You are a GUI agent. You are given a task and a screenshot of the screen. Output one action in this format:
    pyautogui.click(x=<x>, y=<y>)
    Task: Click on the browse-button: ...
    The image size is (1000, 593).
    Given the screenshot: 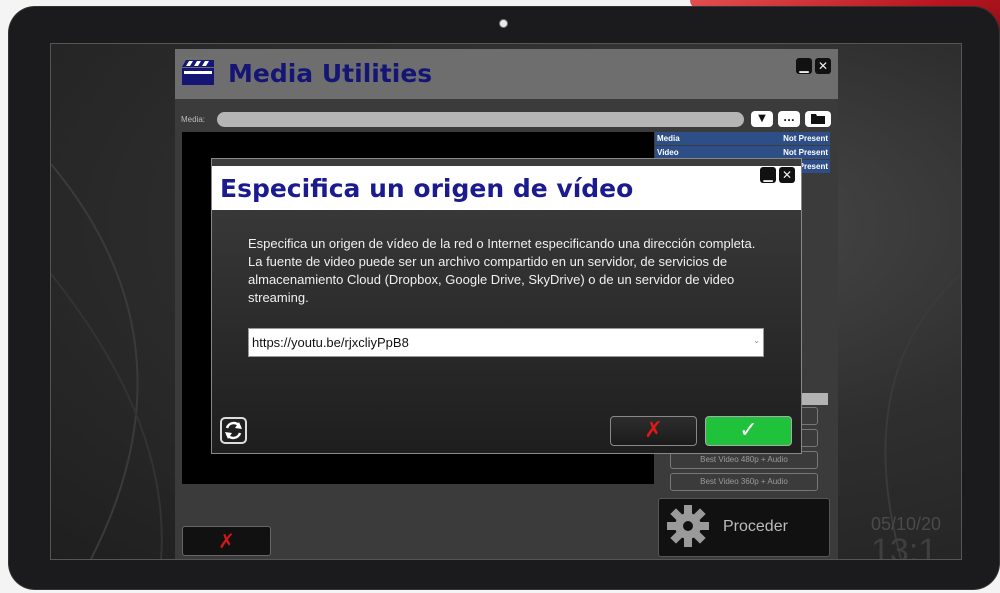 What is the action you would take?
    pyautogui.click(x=789, y=119)
    